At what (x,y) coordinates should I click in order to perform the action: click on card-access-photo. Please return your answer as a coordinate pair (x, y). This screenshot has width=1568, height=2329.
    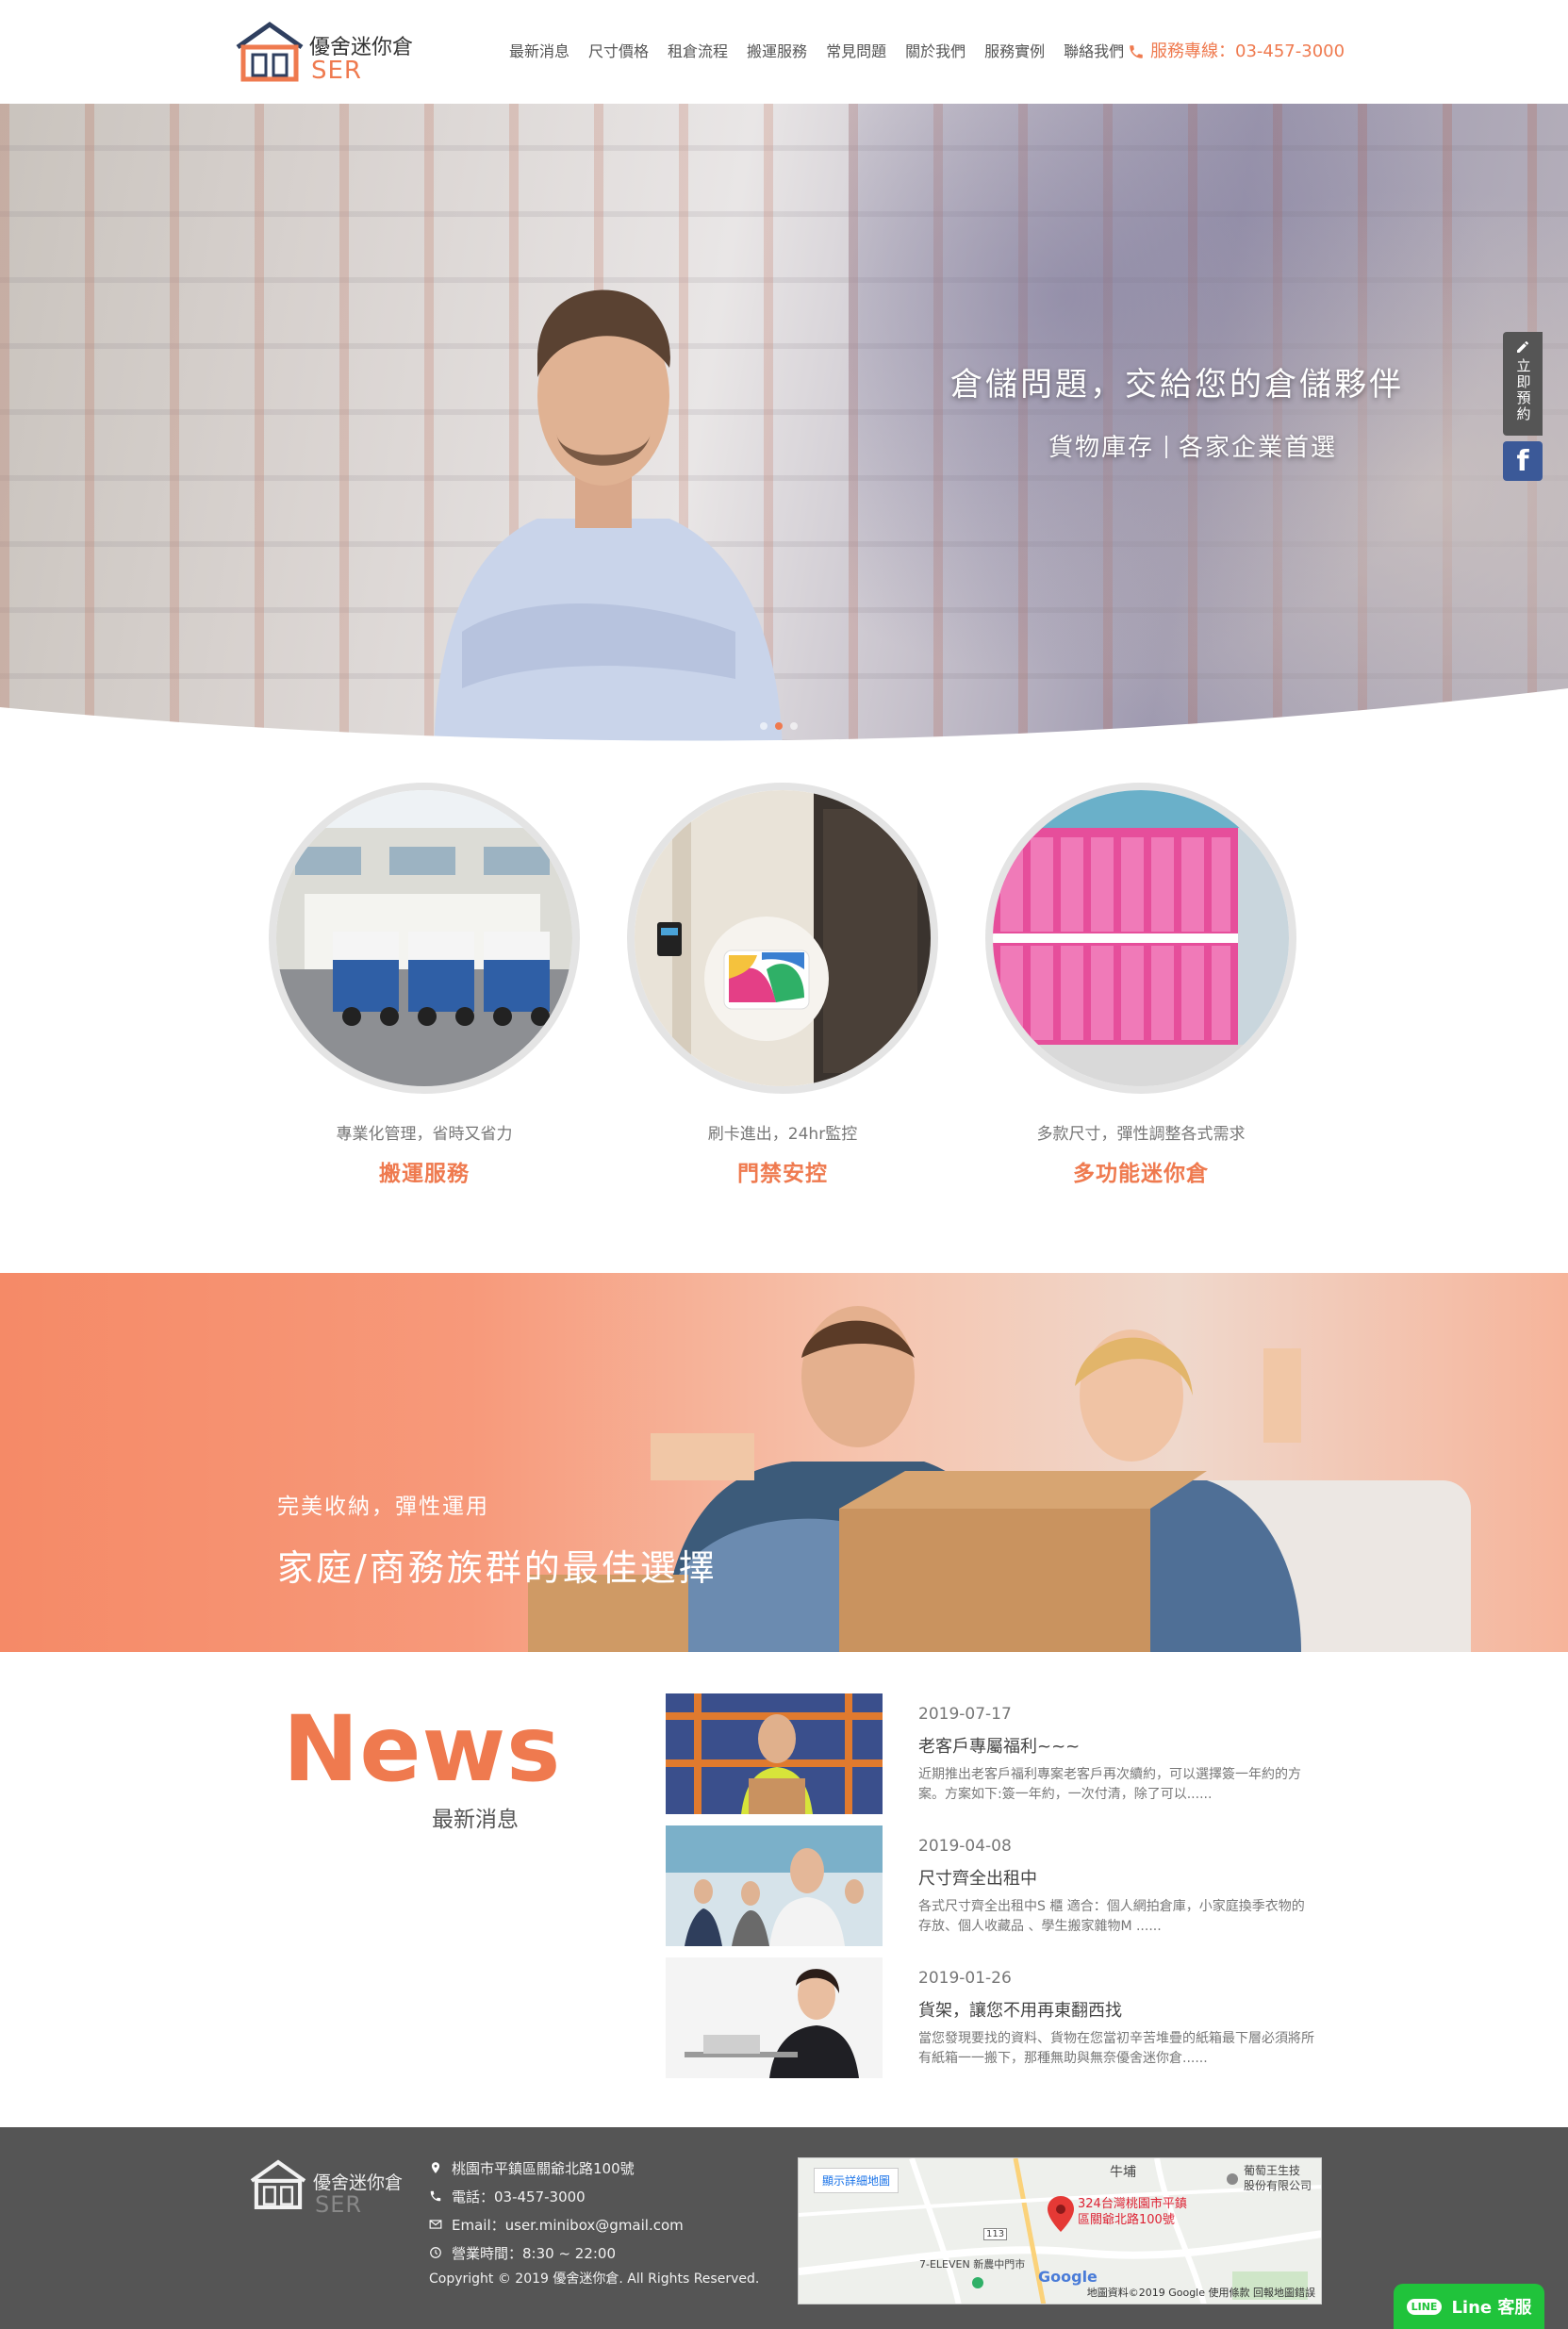
    Looking at the image, I should click on (782, 938).